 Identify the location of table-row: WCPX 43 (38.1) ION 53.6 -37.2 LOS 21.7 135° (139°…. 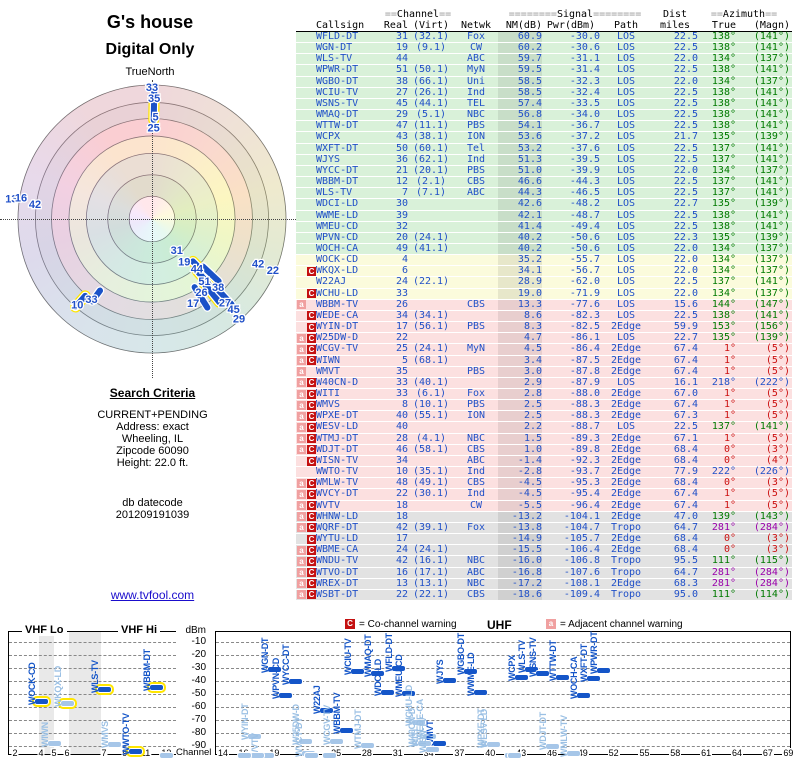
(544, 138).